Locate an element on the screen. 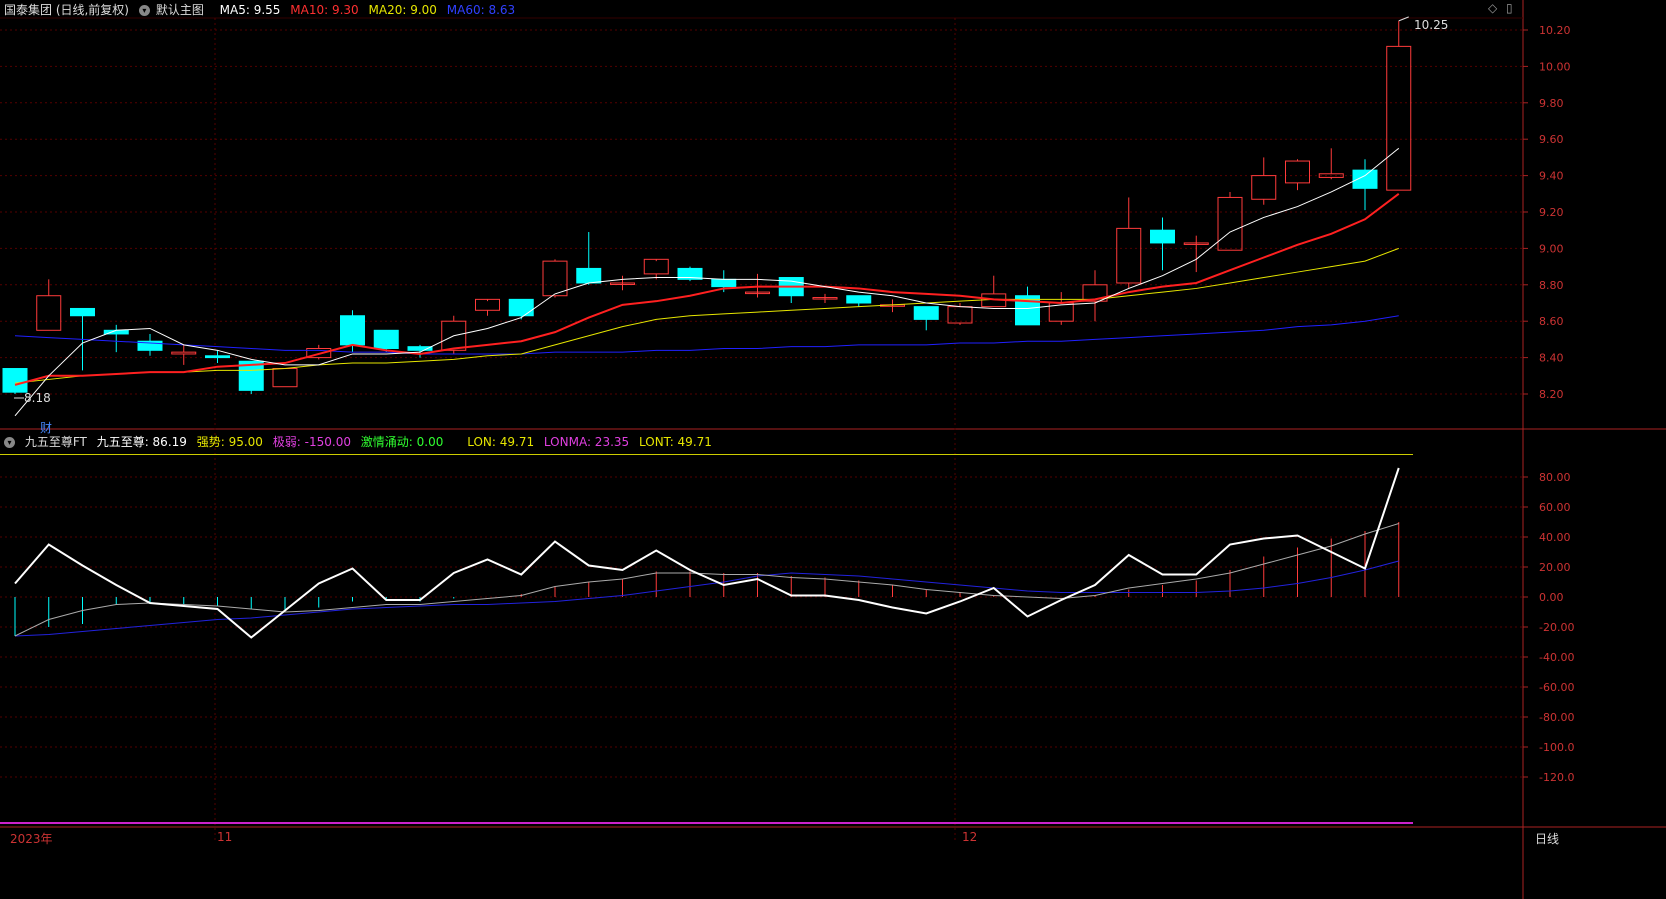 This screenshot has height=899, width=1666. ma60-value: MA60: 8.63 is located at coordinates (481, 10).